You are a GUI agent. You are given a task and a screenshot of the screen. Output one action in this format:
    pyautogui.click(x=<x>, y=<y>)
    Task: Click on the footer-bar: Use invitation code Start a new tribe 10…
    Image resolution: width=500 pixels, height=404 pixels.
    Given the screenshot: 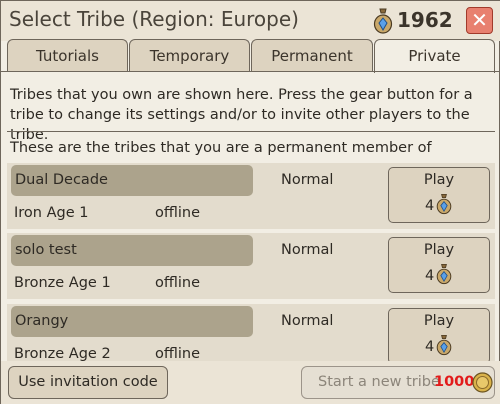 What is the action you would take?
    pyautogui.click(x=250, y=382)
    